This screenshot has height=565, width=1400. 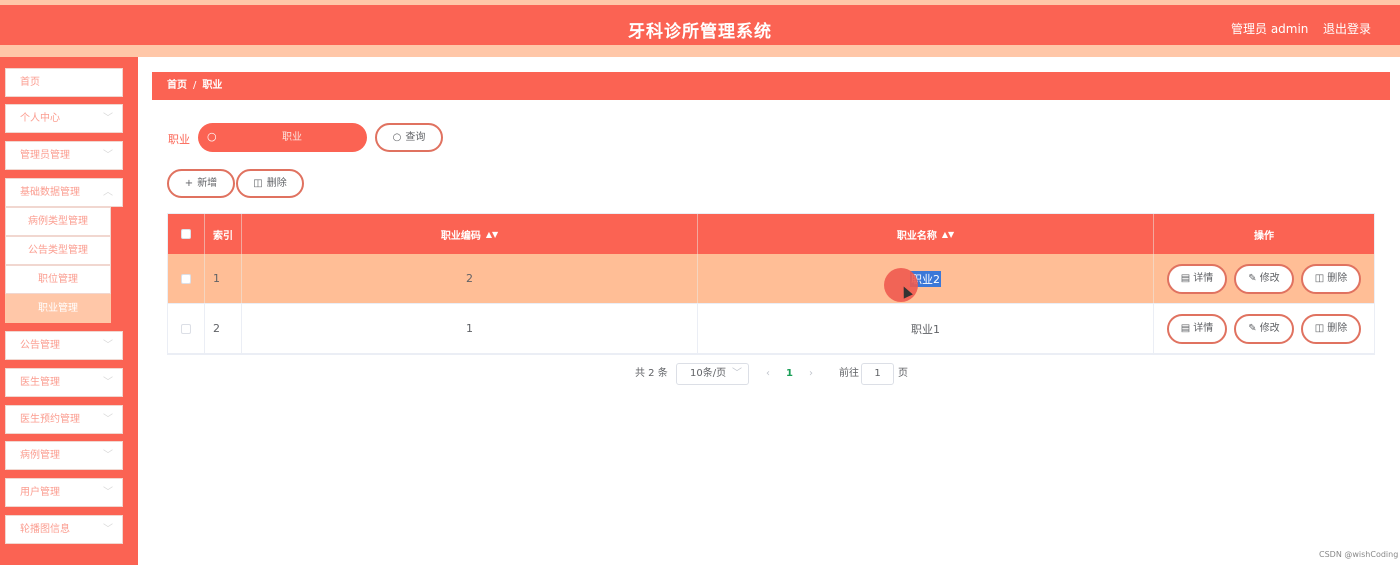 What do you see at coordinates (50, 419) in the screenshot?
I see `sidebar-item-label: 医生预约管理` at bounding box center [50, 419].